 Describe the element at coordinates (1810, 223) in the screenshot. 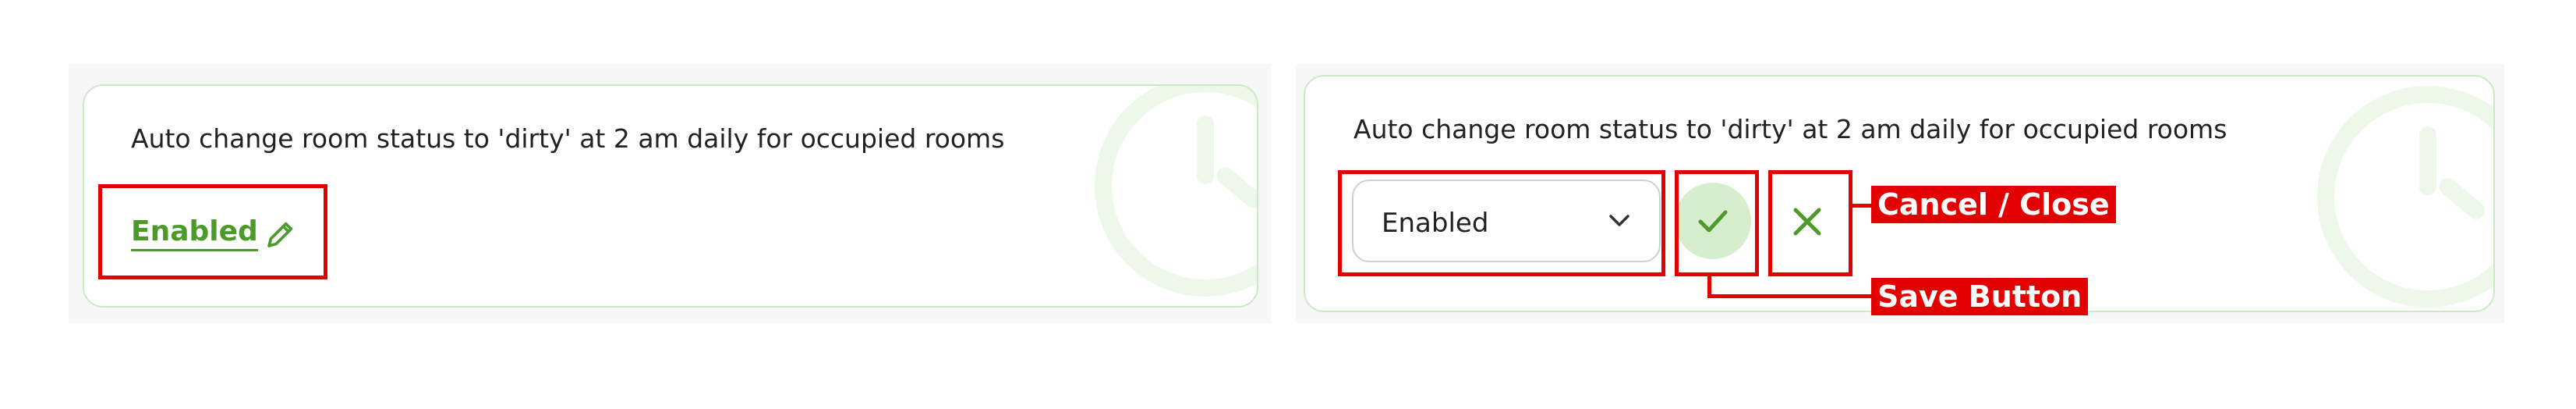

I see `highlight-cancel` at that location.